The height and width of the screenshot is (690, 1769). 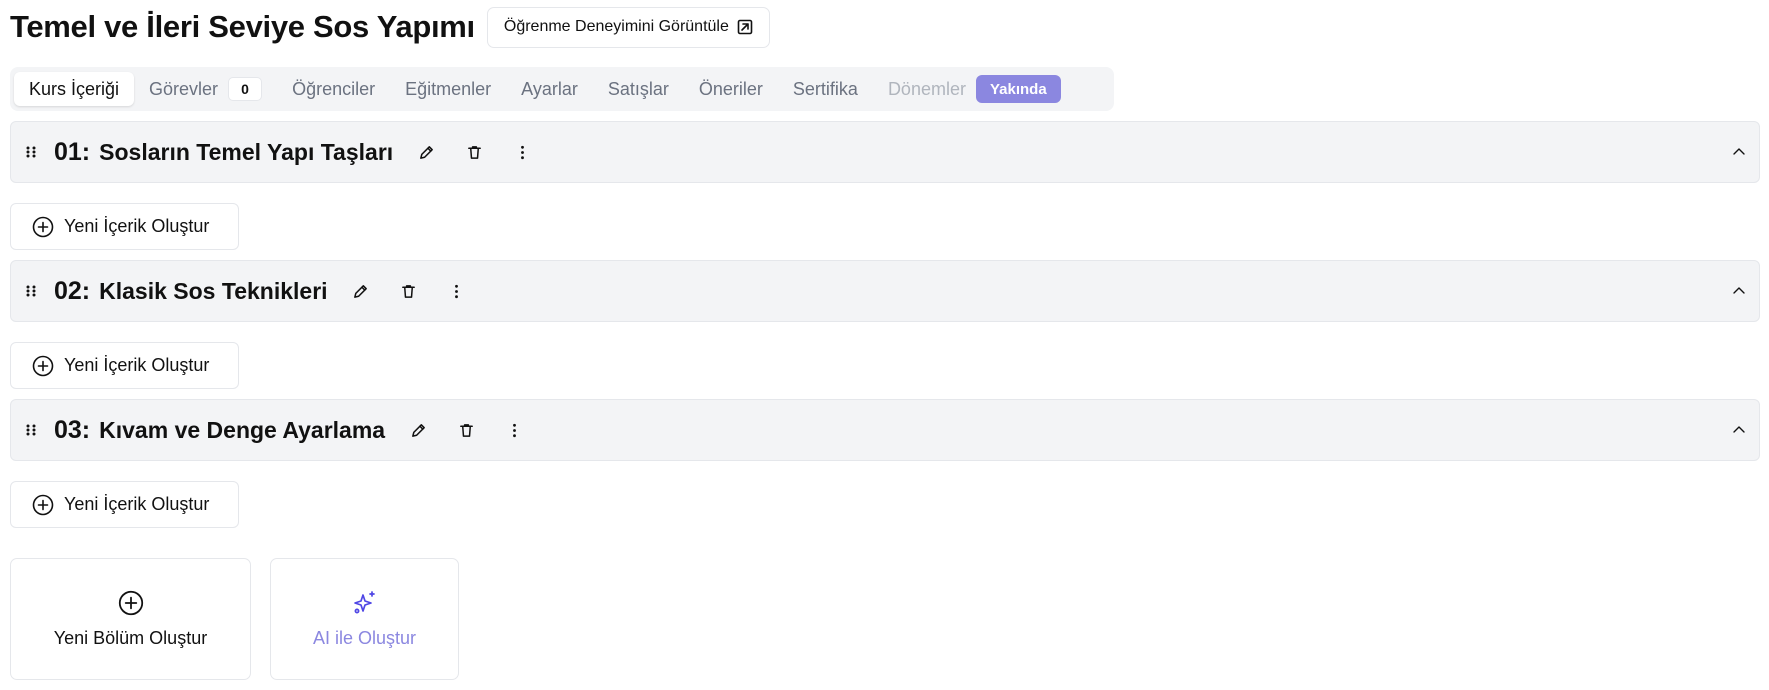 What do you see at coordinates (245, 89) in the screenshot?
I see `tasks-count-badge: 0` at bounding box center [245, 89].